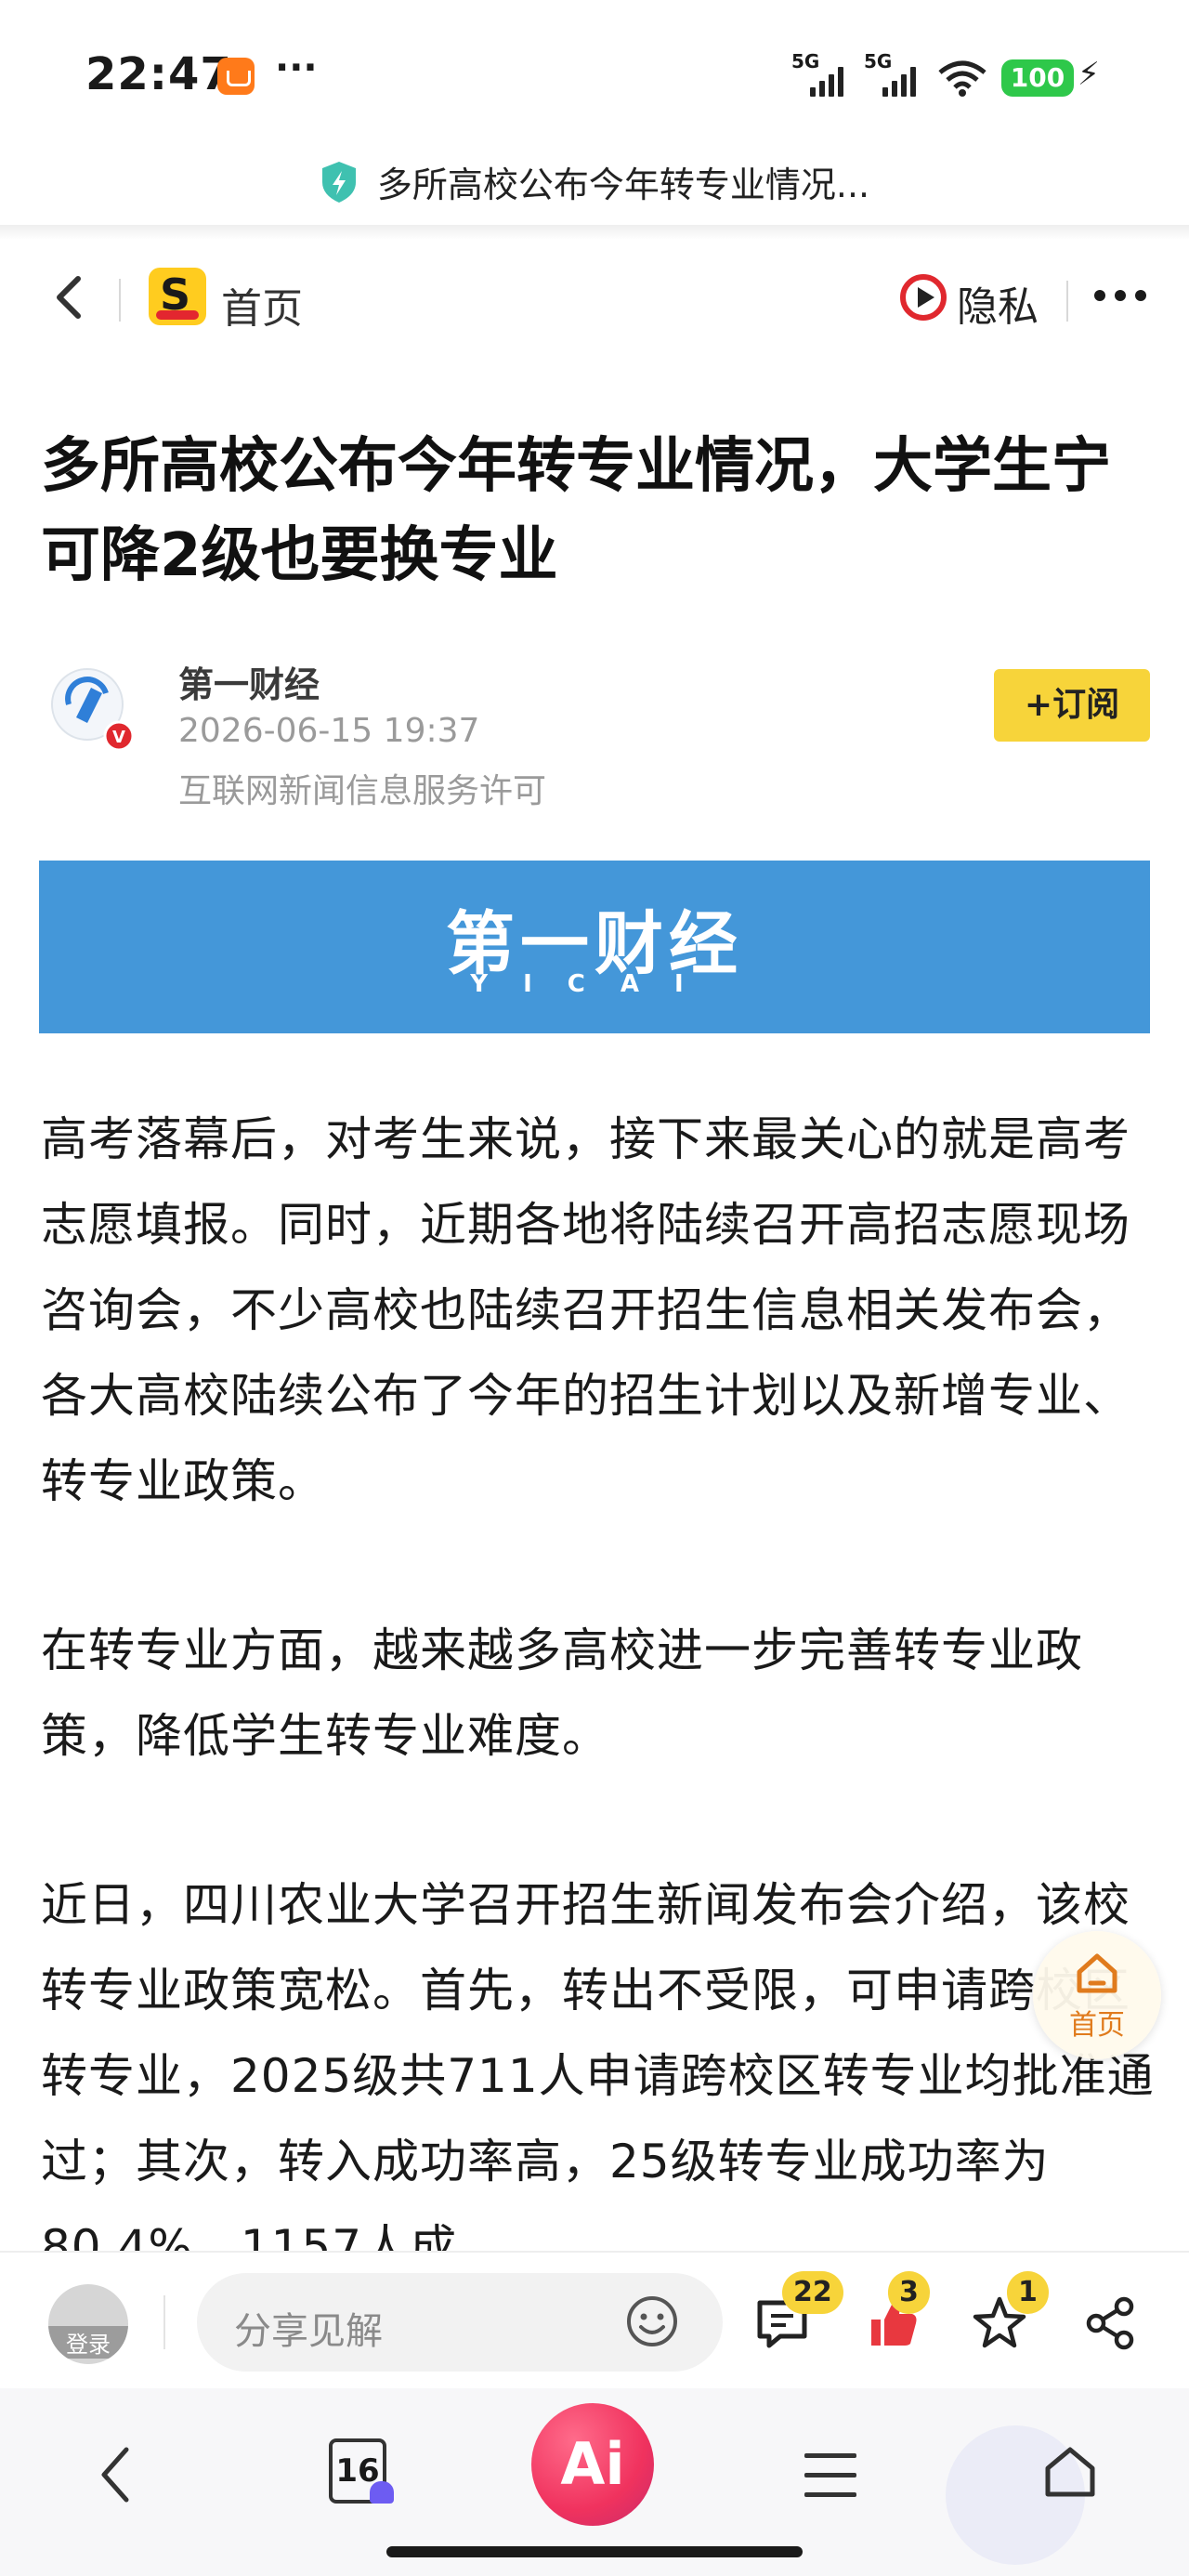 The height and width of the screenshot is (2576, 1189). I want to click on favorite-count-badge: 1, so click(1028, 2292).